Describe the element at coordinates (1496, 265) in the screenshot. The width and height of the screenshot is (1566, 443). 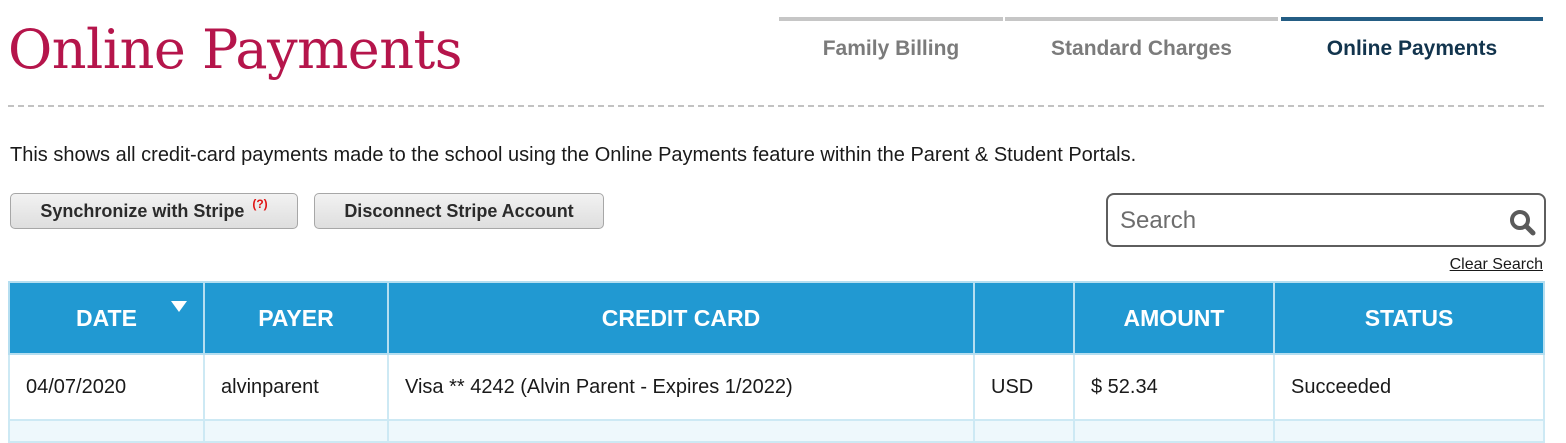
I see `clear-search-link: Clear Search` at that location.